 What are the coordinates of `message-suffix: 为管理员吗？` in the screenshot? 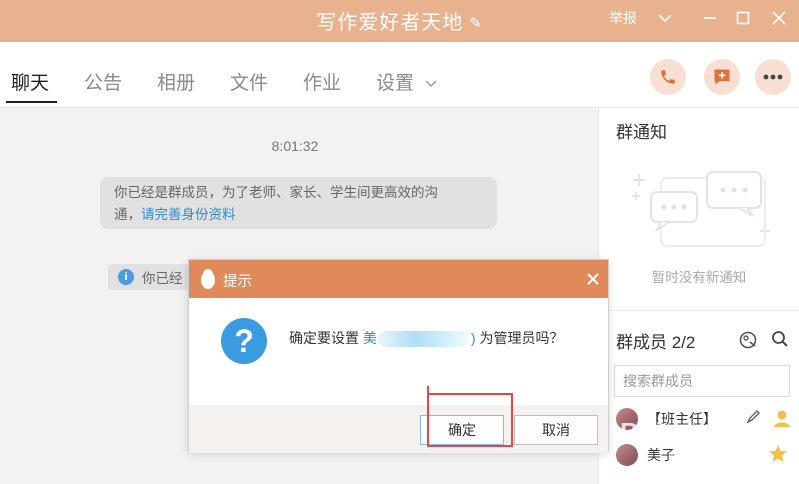 It's located at (521, 338).